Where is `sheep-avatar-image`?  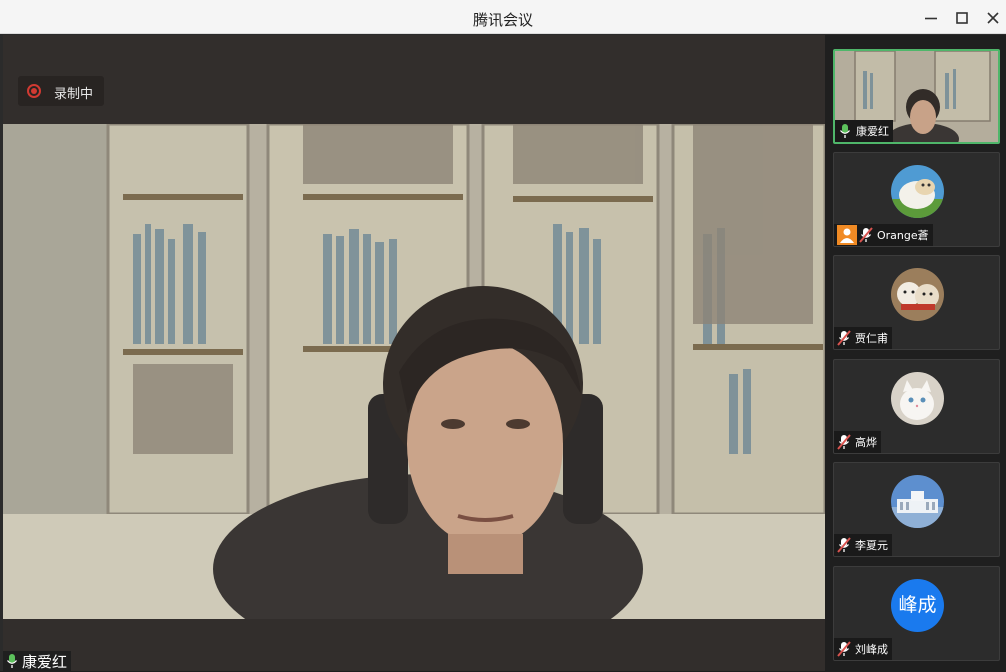
sheep-avatar-image is located at coordinates (917, 191).